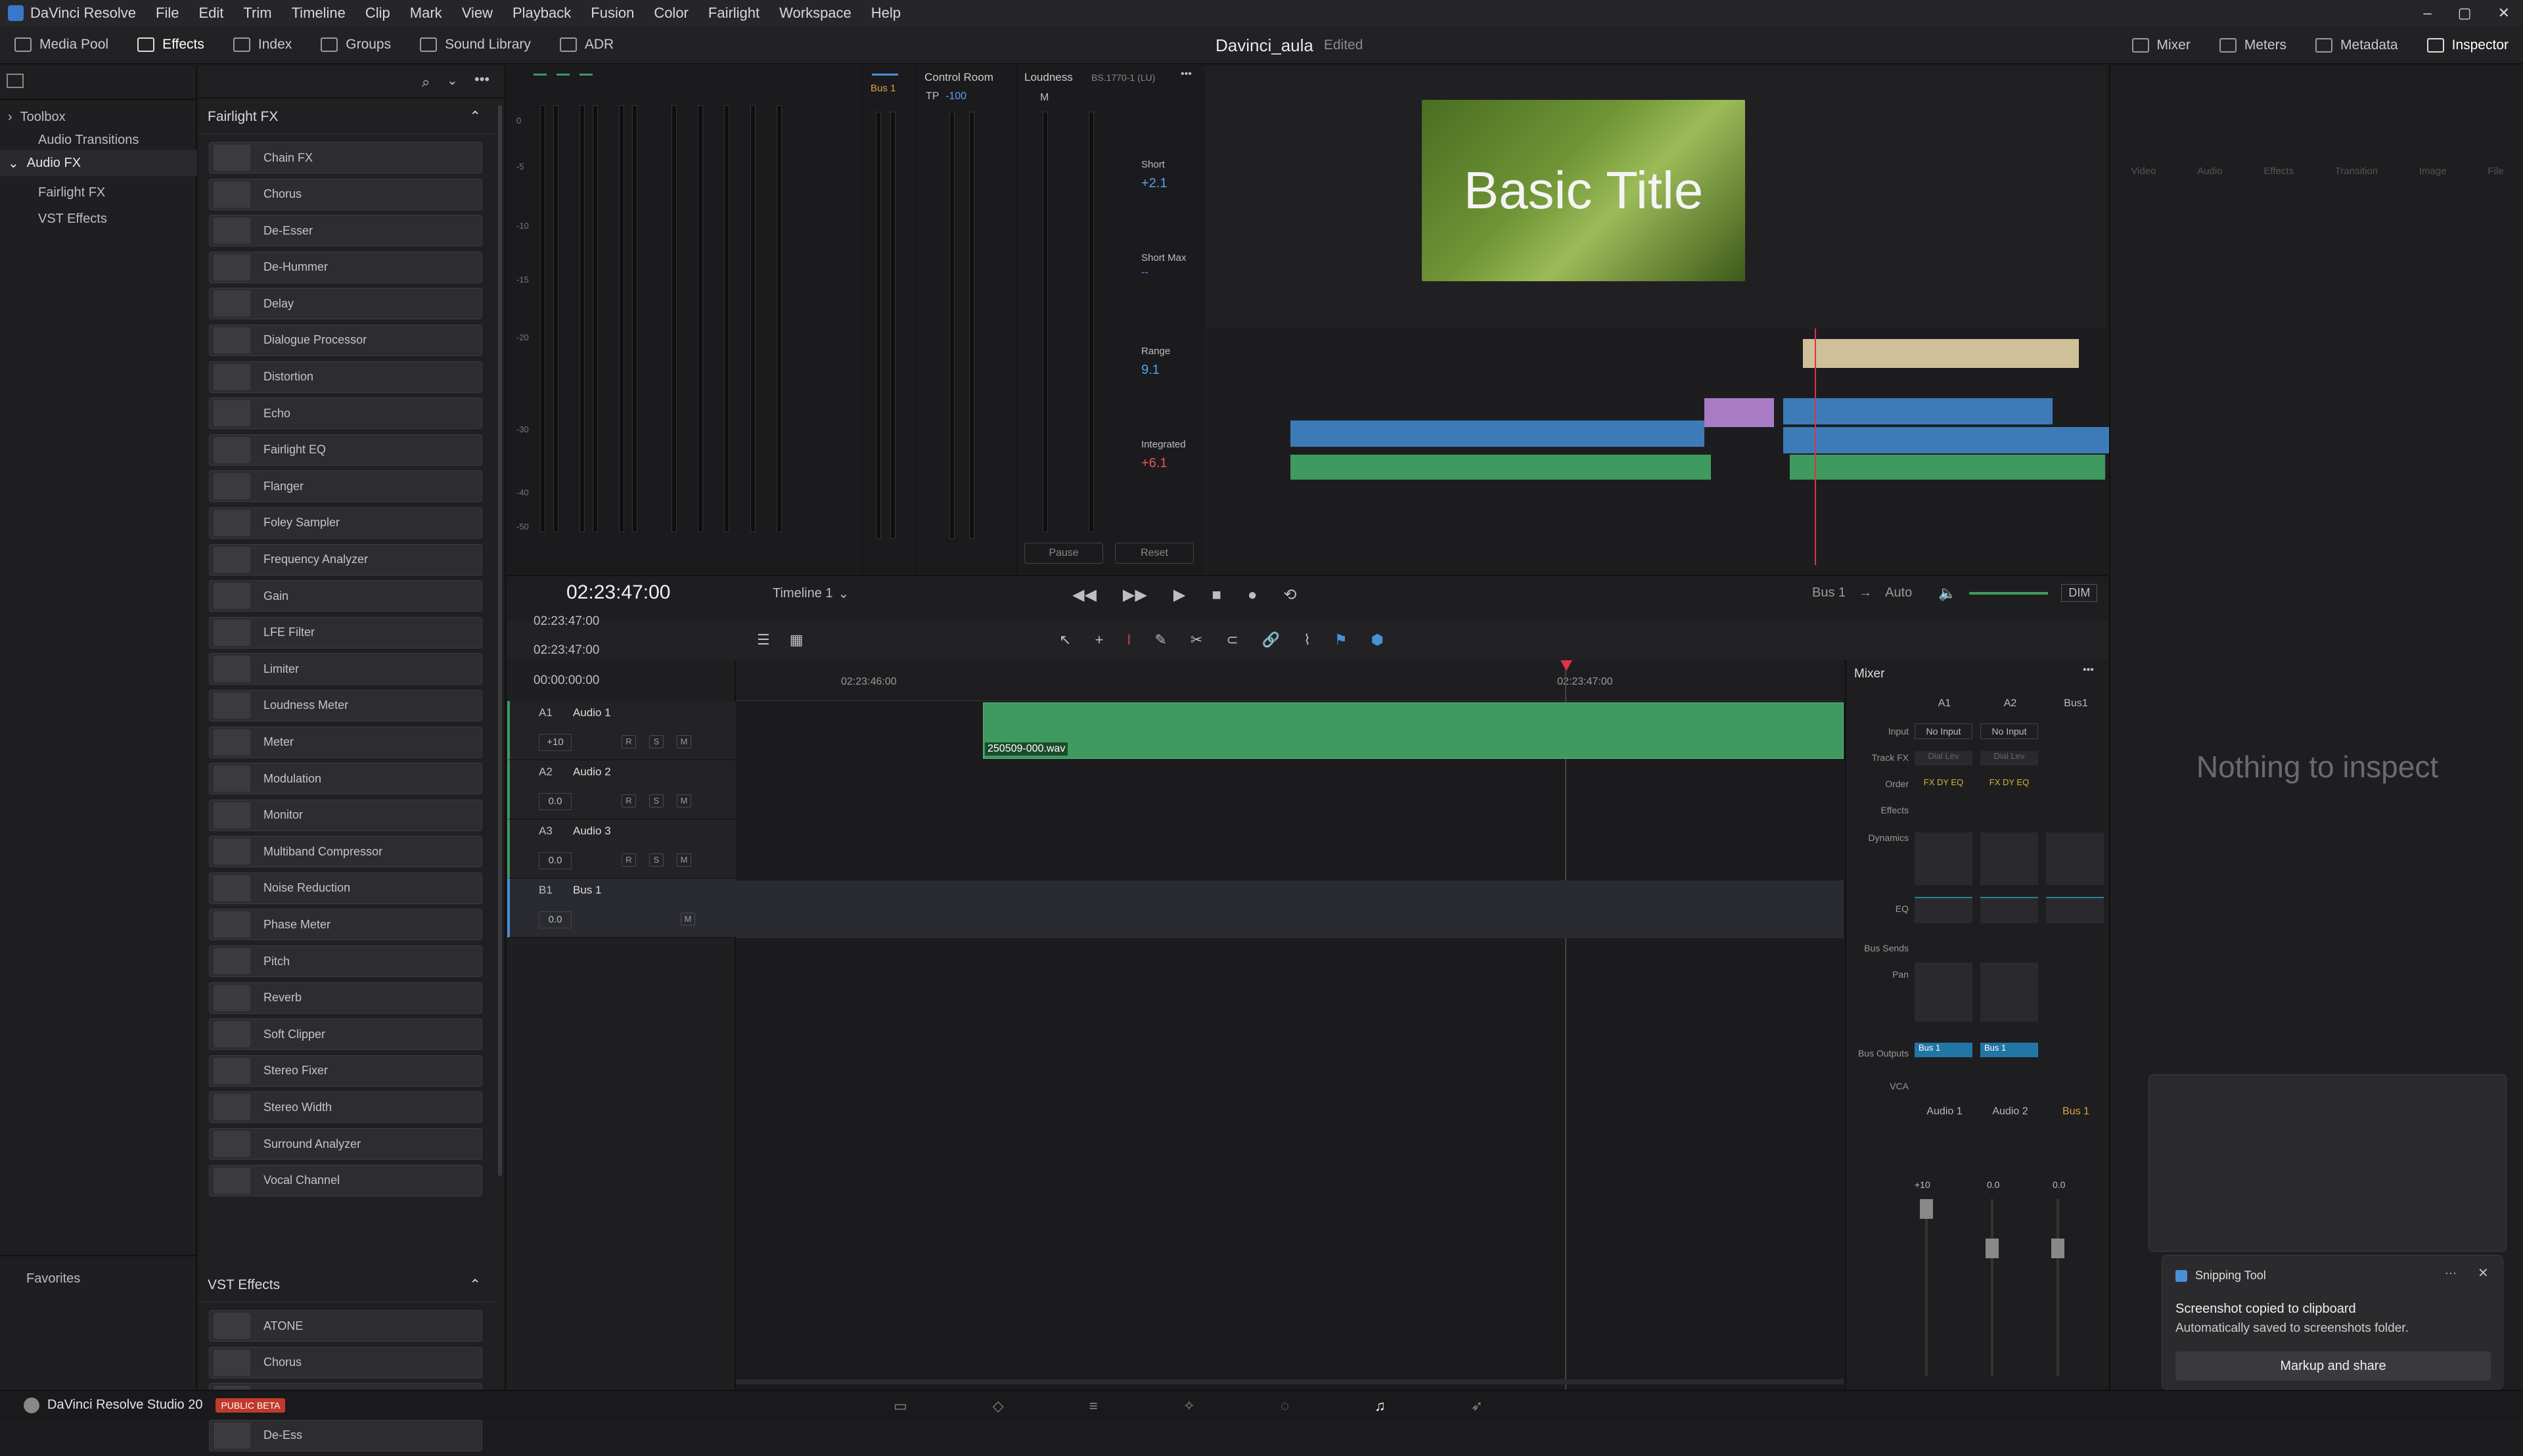 The width and height of the screenshot is (2523, 1456). Describe the element at coordinates (1947, 593) in the screenshot. I see `speaker-icon: 🔈` at that location.